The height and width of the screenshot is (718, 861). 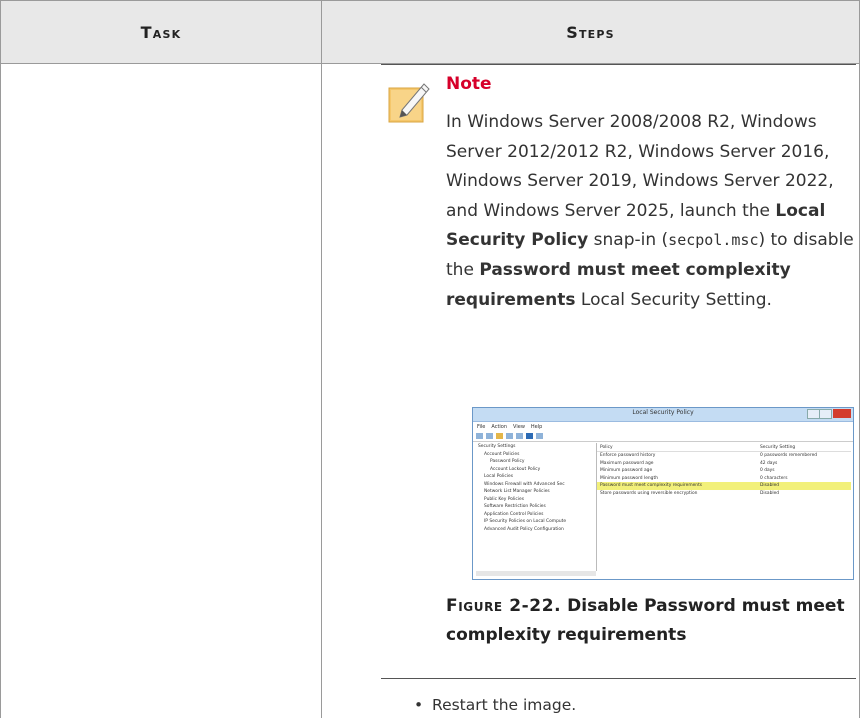 What do you see at coordinates (663, 436) in the screenshot?
I see `screenshot-toolbar` at bounding box center [663, 436].